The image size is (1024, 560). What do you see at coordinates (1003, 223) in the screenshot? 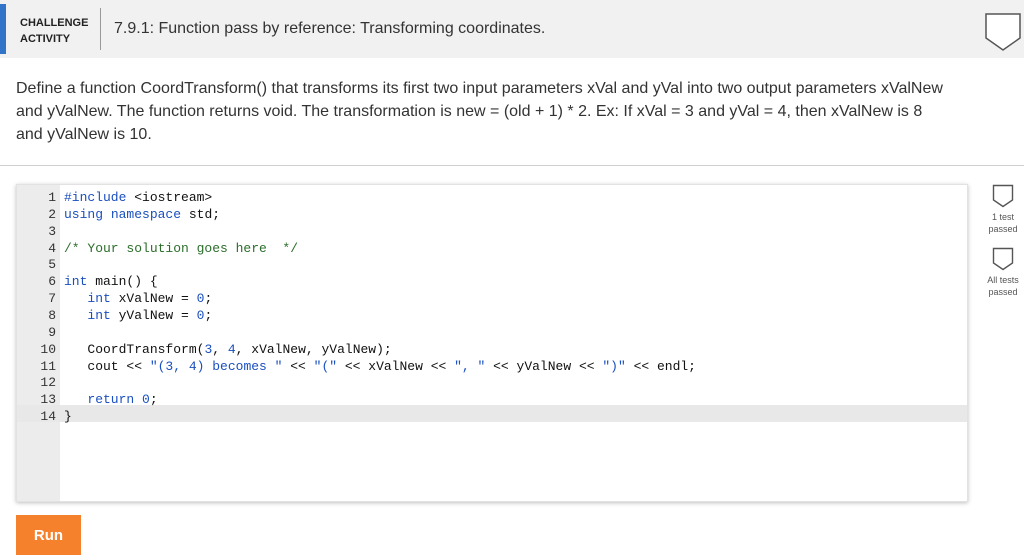
I see `test-status-label: 1 test passed` at bounding box center [1003, 223].